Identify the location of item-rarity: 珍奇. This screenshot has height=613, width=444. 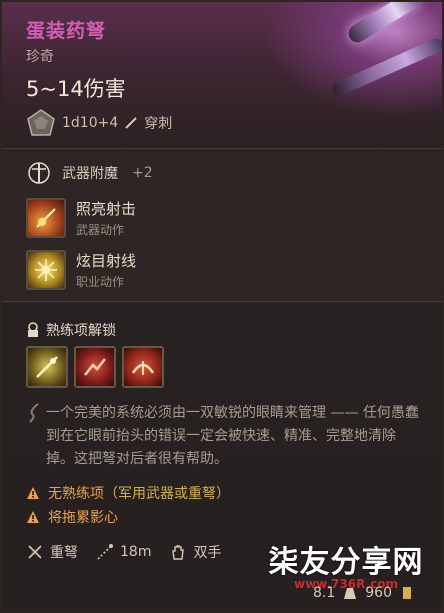
(40, 57).